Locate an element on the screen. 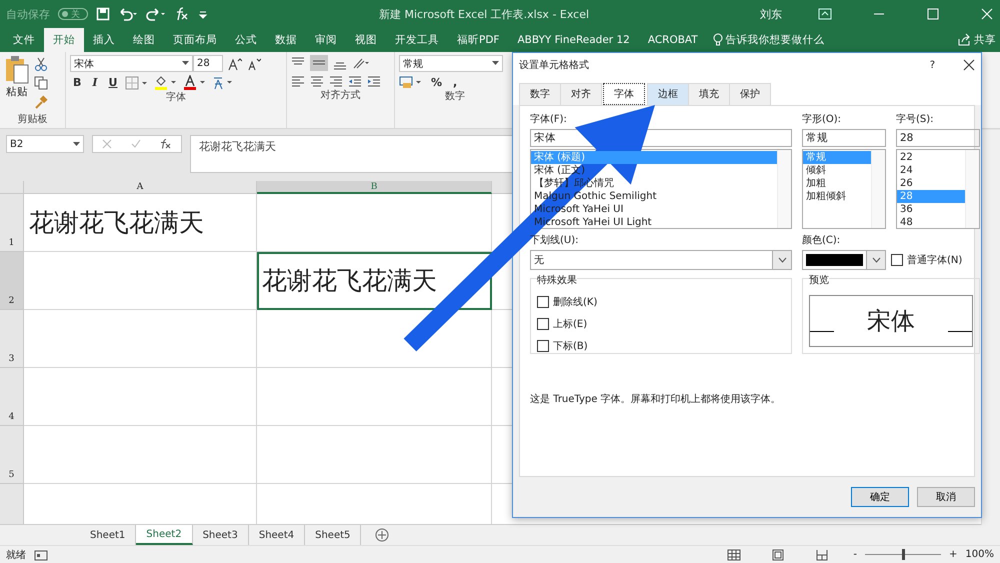 Image resolution: width=1000 pixels, height=563 pixels. normal-view-icon is located at coordinates (734, 554).